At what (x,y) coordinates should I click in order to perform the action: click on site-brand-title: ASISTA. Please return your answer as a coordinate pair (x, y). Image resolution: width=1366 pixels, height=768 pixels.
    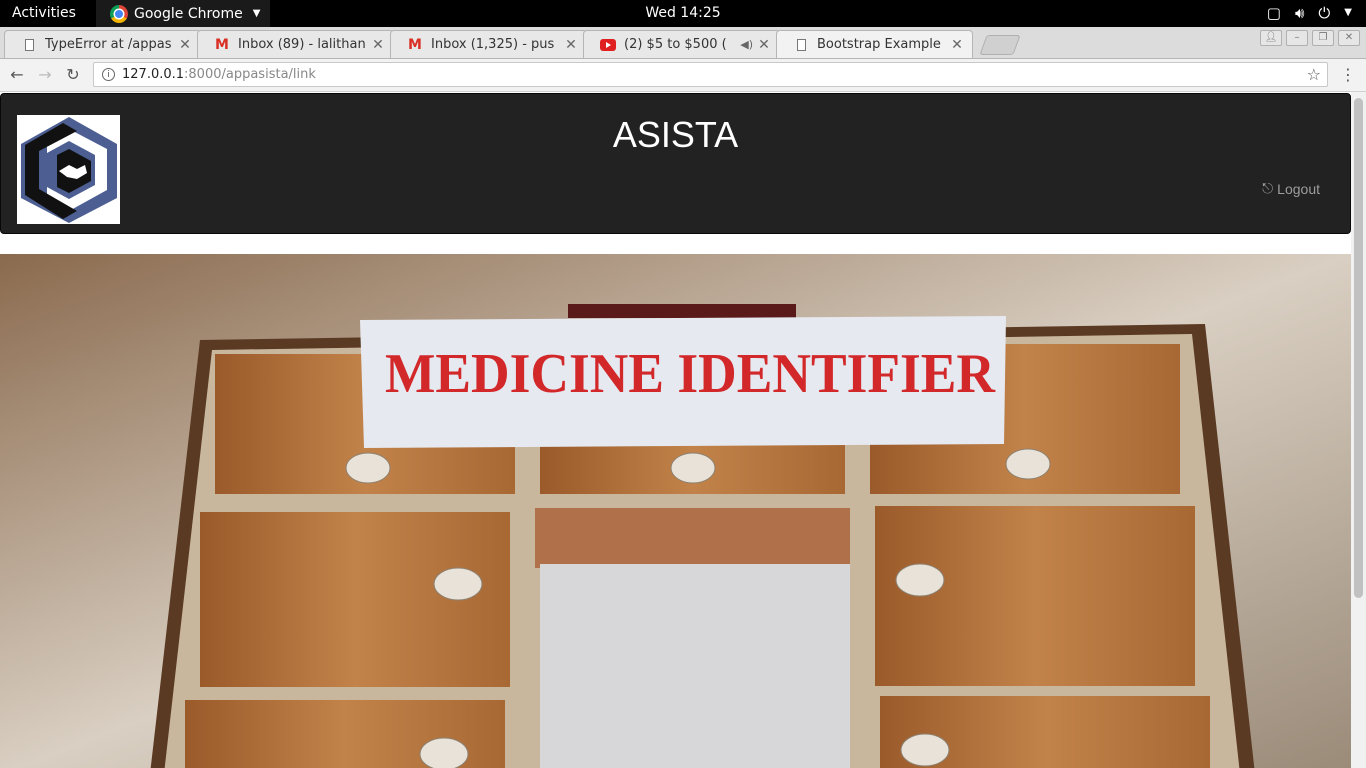
    Looking at the image, I should click on (675, 135).